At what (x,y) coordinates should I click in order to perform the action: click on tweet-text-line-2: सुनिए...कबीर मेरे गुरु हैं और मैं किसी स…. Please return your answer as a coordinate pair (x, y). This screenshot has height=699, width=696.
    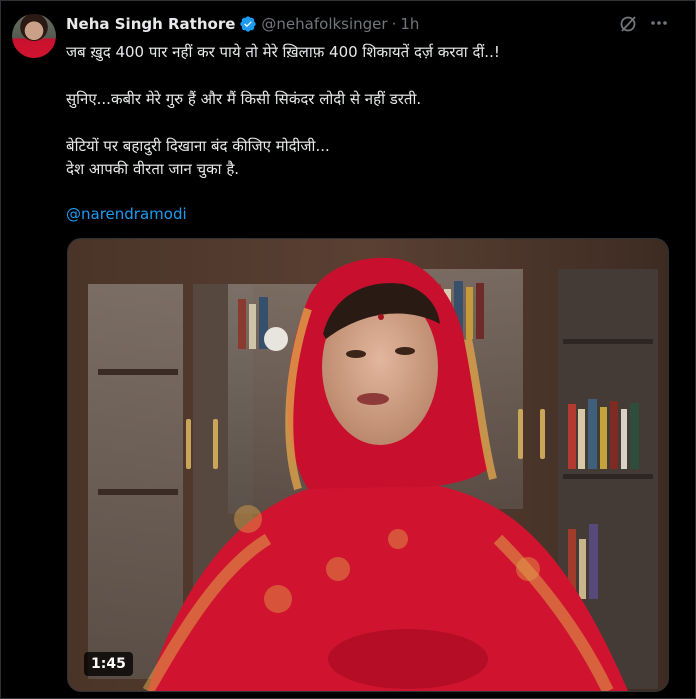
    Looking at the image, I should click on (244, 99).